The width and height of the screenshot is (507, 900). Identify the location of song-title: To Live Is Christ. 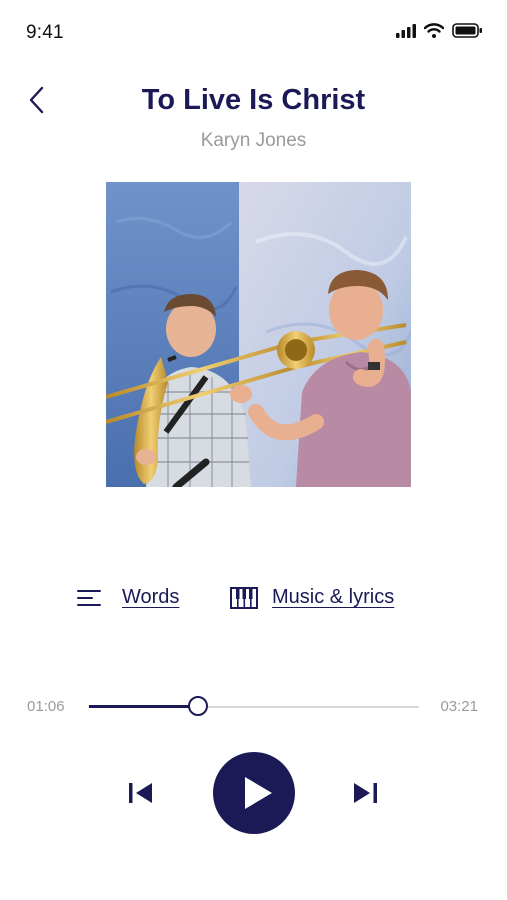
(253, 100).